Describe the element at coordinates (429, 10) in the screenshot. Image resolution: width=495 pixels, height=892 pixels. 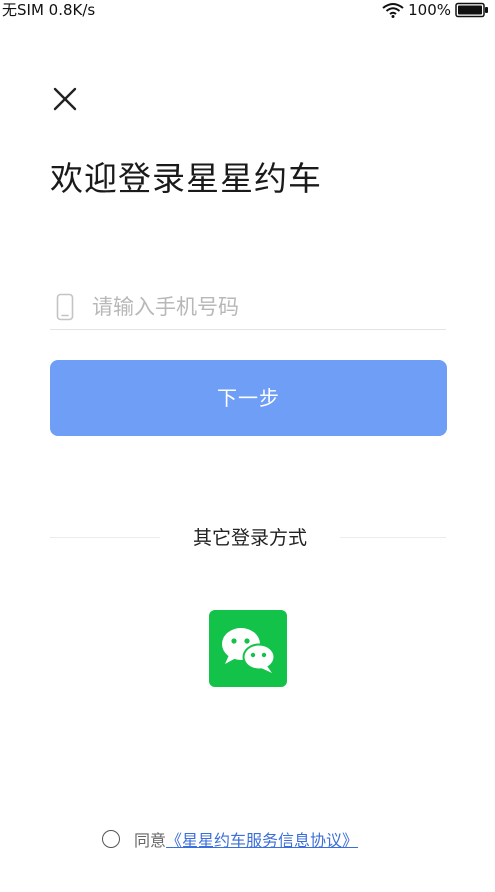
I see `battery-percent: 100%` at that location.